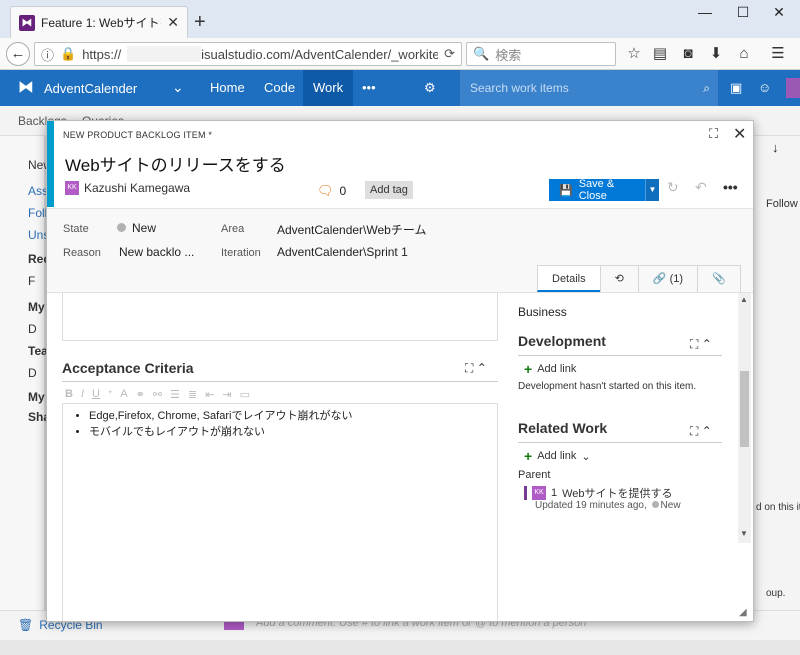 Image resolution: width=800 pixels, height=655 pixels. What do you see at coordinates (245, 394) in the screenshot?
I see `insert-image-icon: ▭` at bounding box center [245, 394].